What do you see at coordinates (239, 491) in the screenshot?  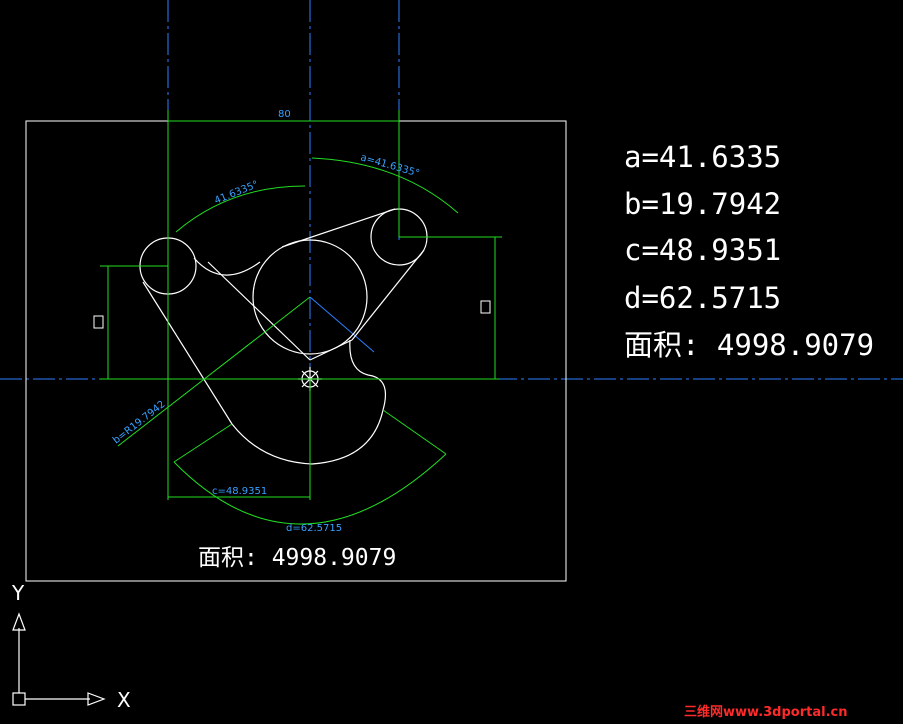 I see `dim-text-length-c: c=48.9351` at bounding box center [239, 491].